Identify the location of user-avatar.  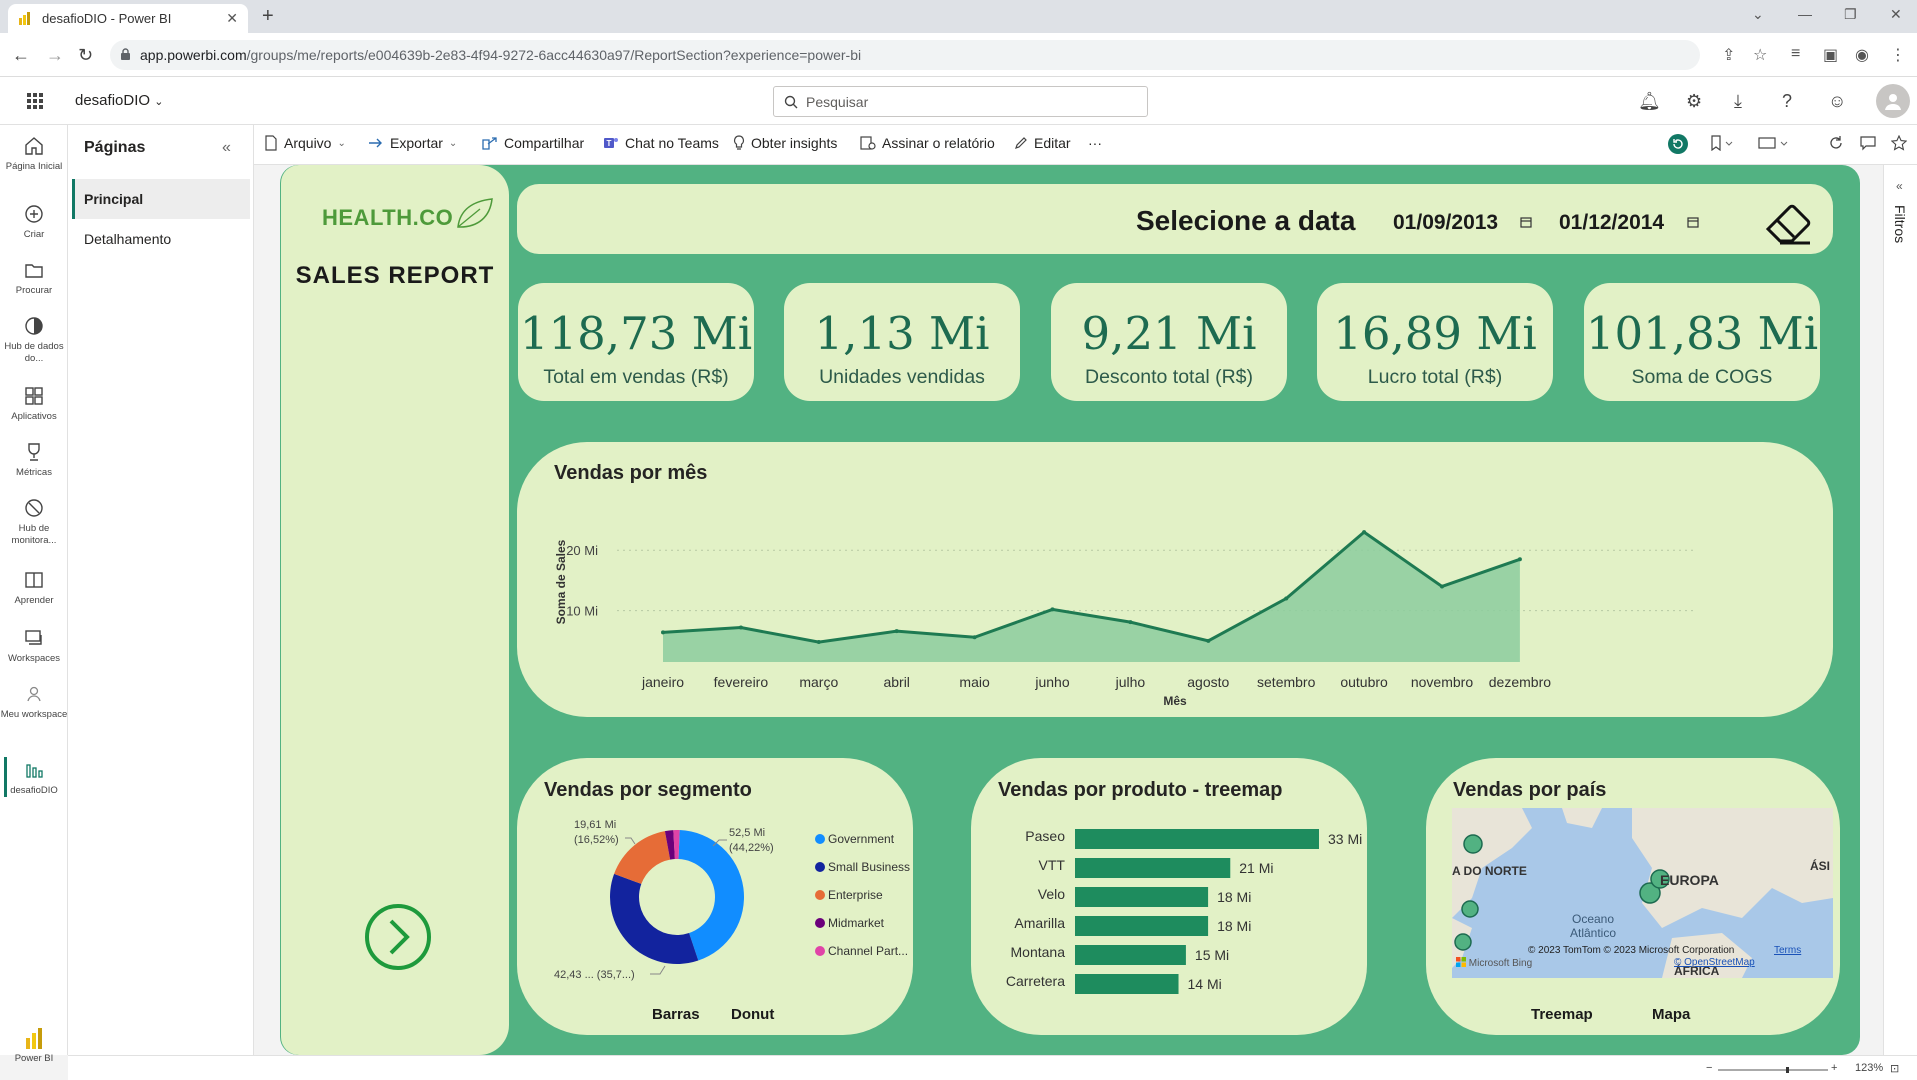
(1893, 101).